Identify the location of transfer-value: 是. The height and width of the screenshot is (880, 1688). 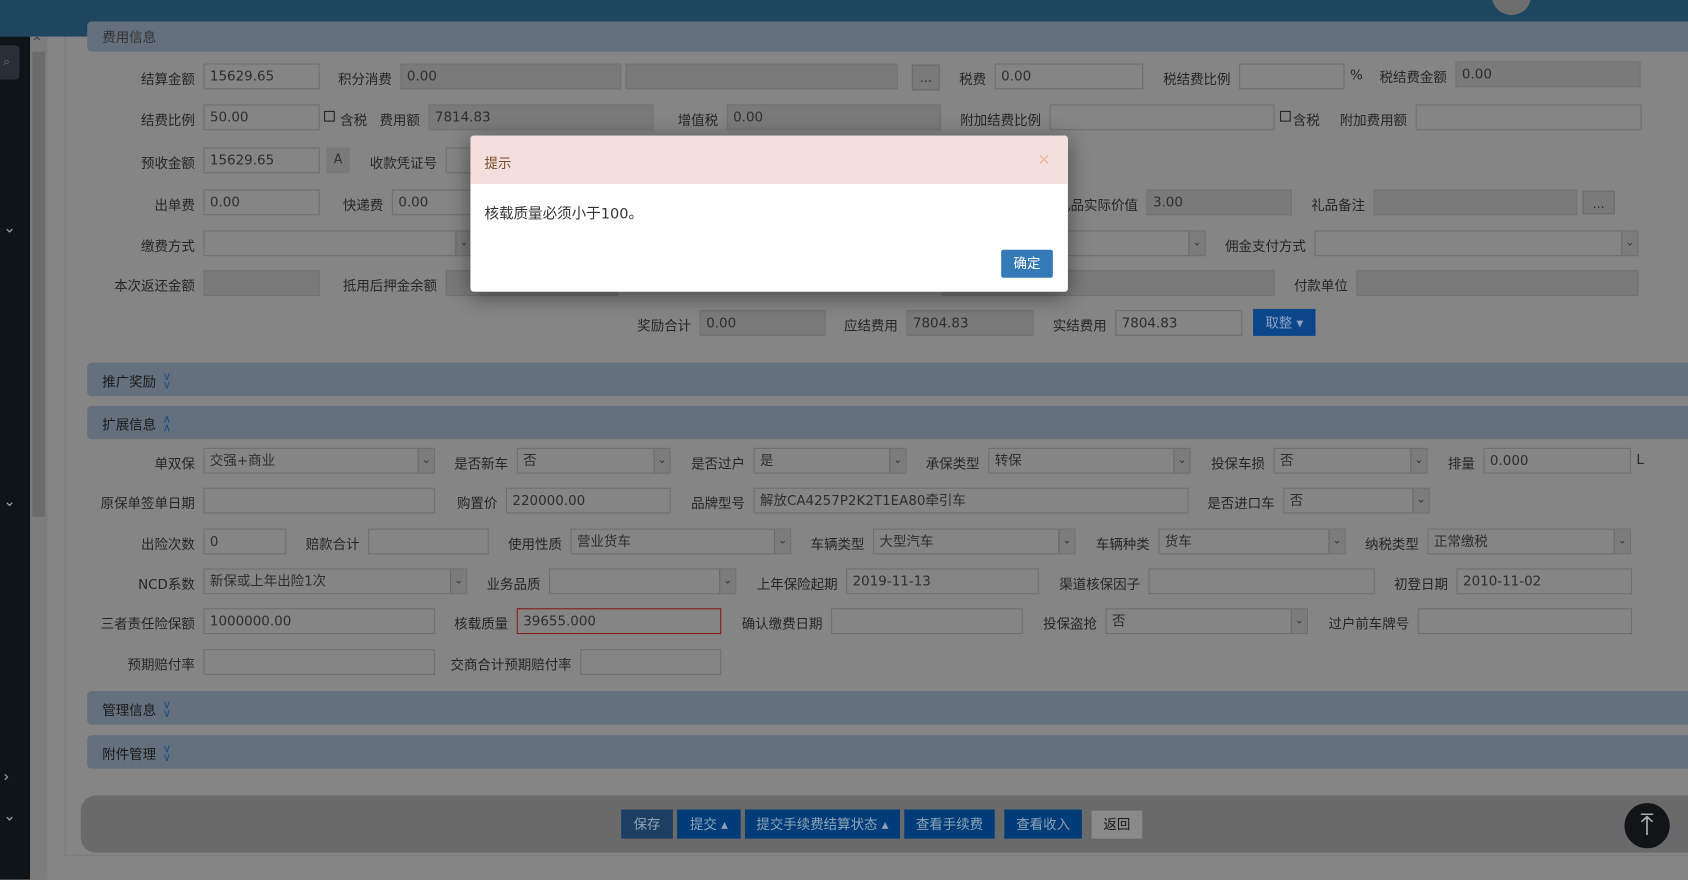
(767, 460).